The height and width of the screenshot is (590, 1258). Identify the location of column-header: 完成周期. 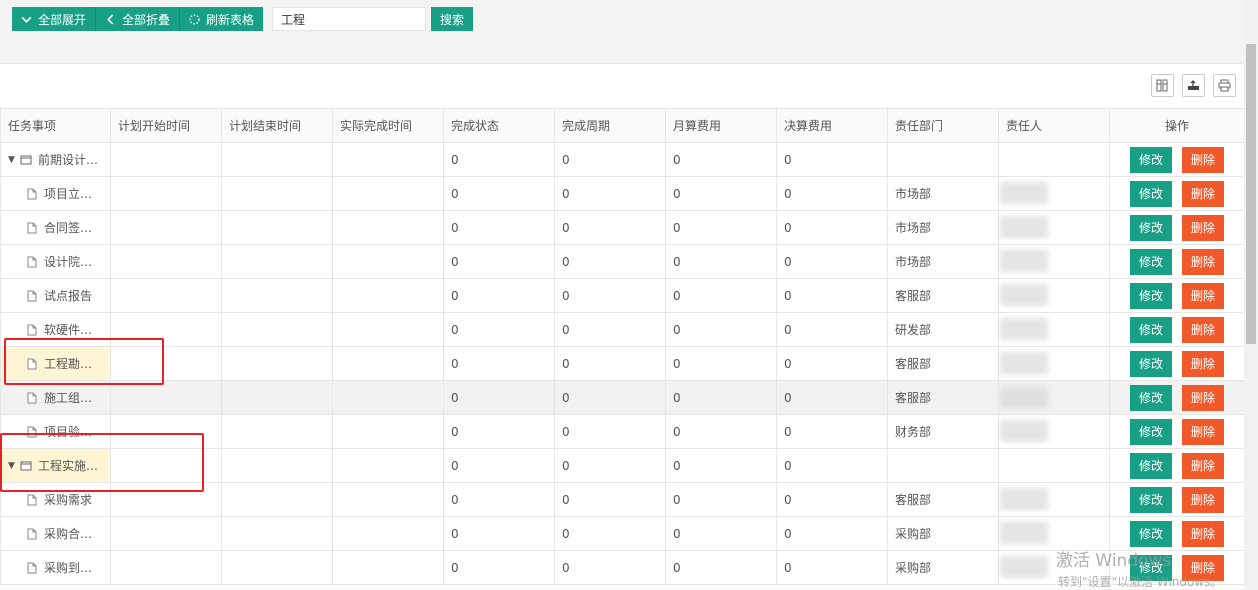
(610, 125).